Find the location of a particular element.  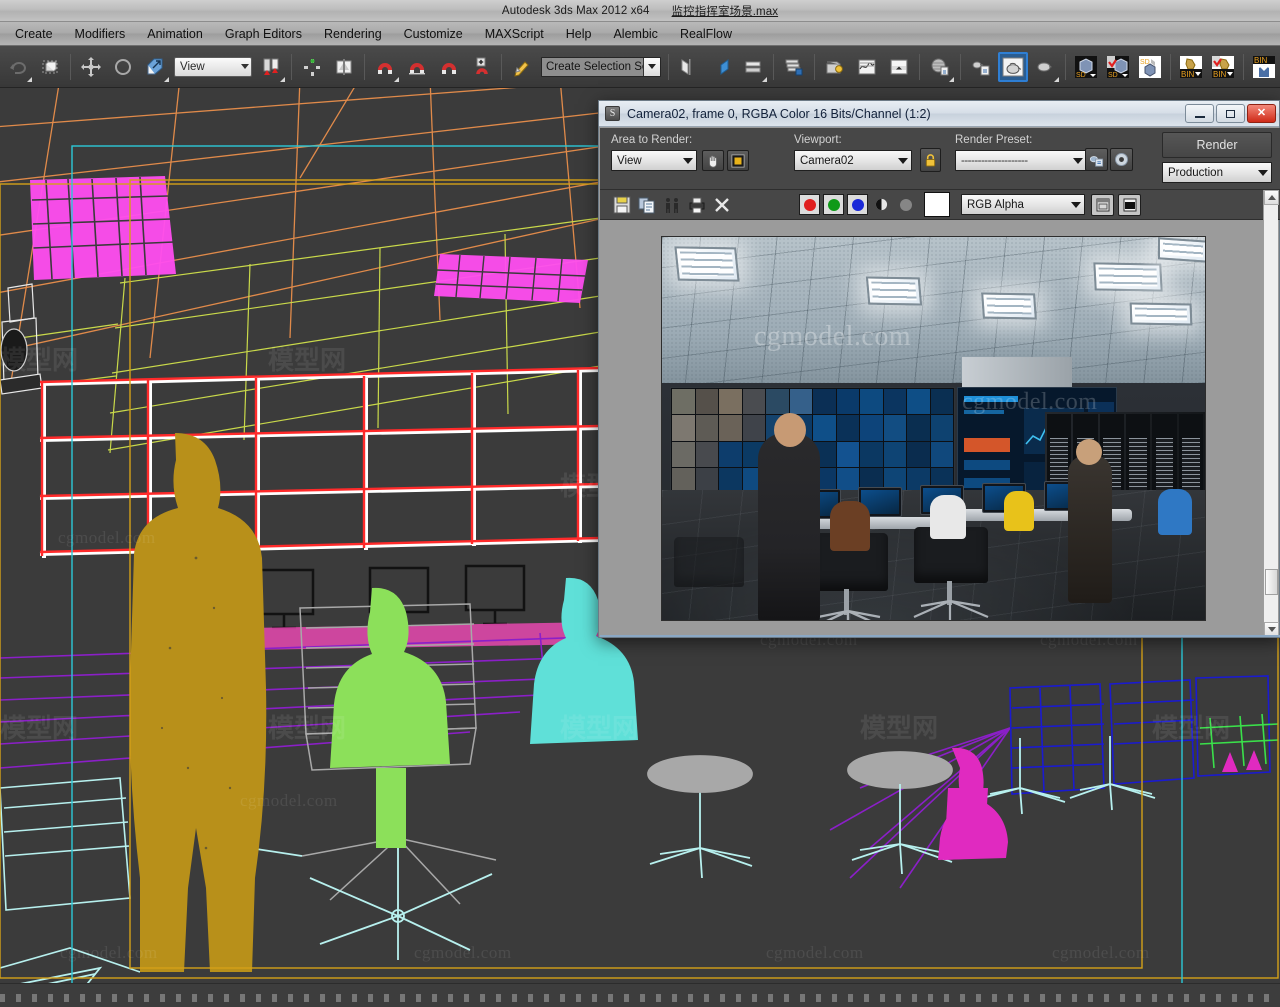

menu-animation: Animation is located at coordinates (175, 34).